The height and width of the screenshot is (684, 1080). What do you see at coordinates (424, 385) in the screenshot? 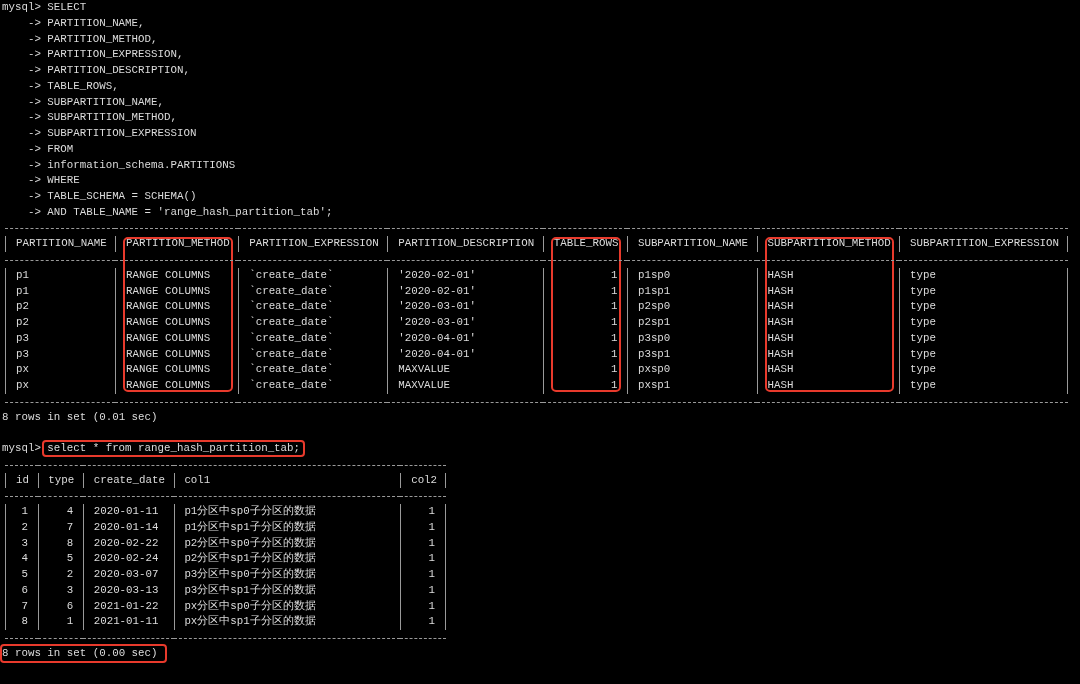
I see `table-cell: MAXVALUE` at bounding box center [424, 385].